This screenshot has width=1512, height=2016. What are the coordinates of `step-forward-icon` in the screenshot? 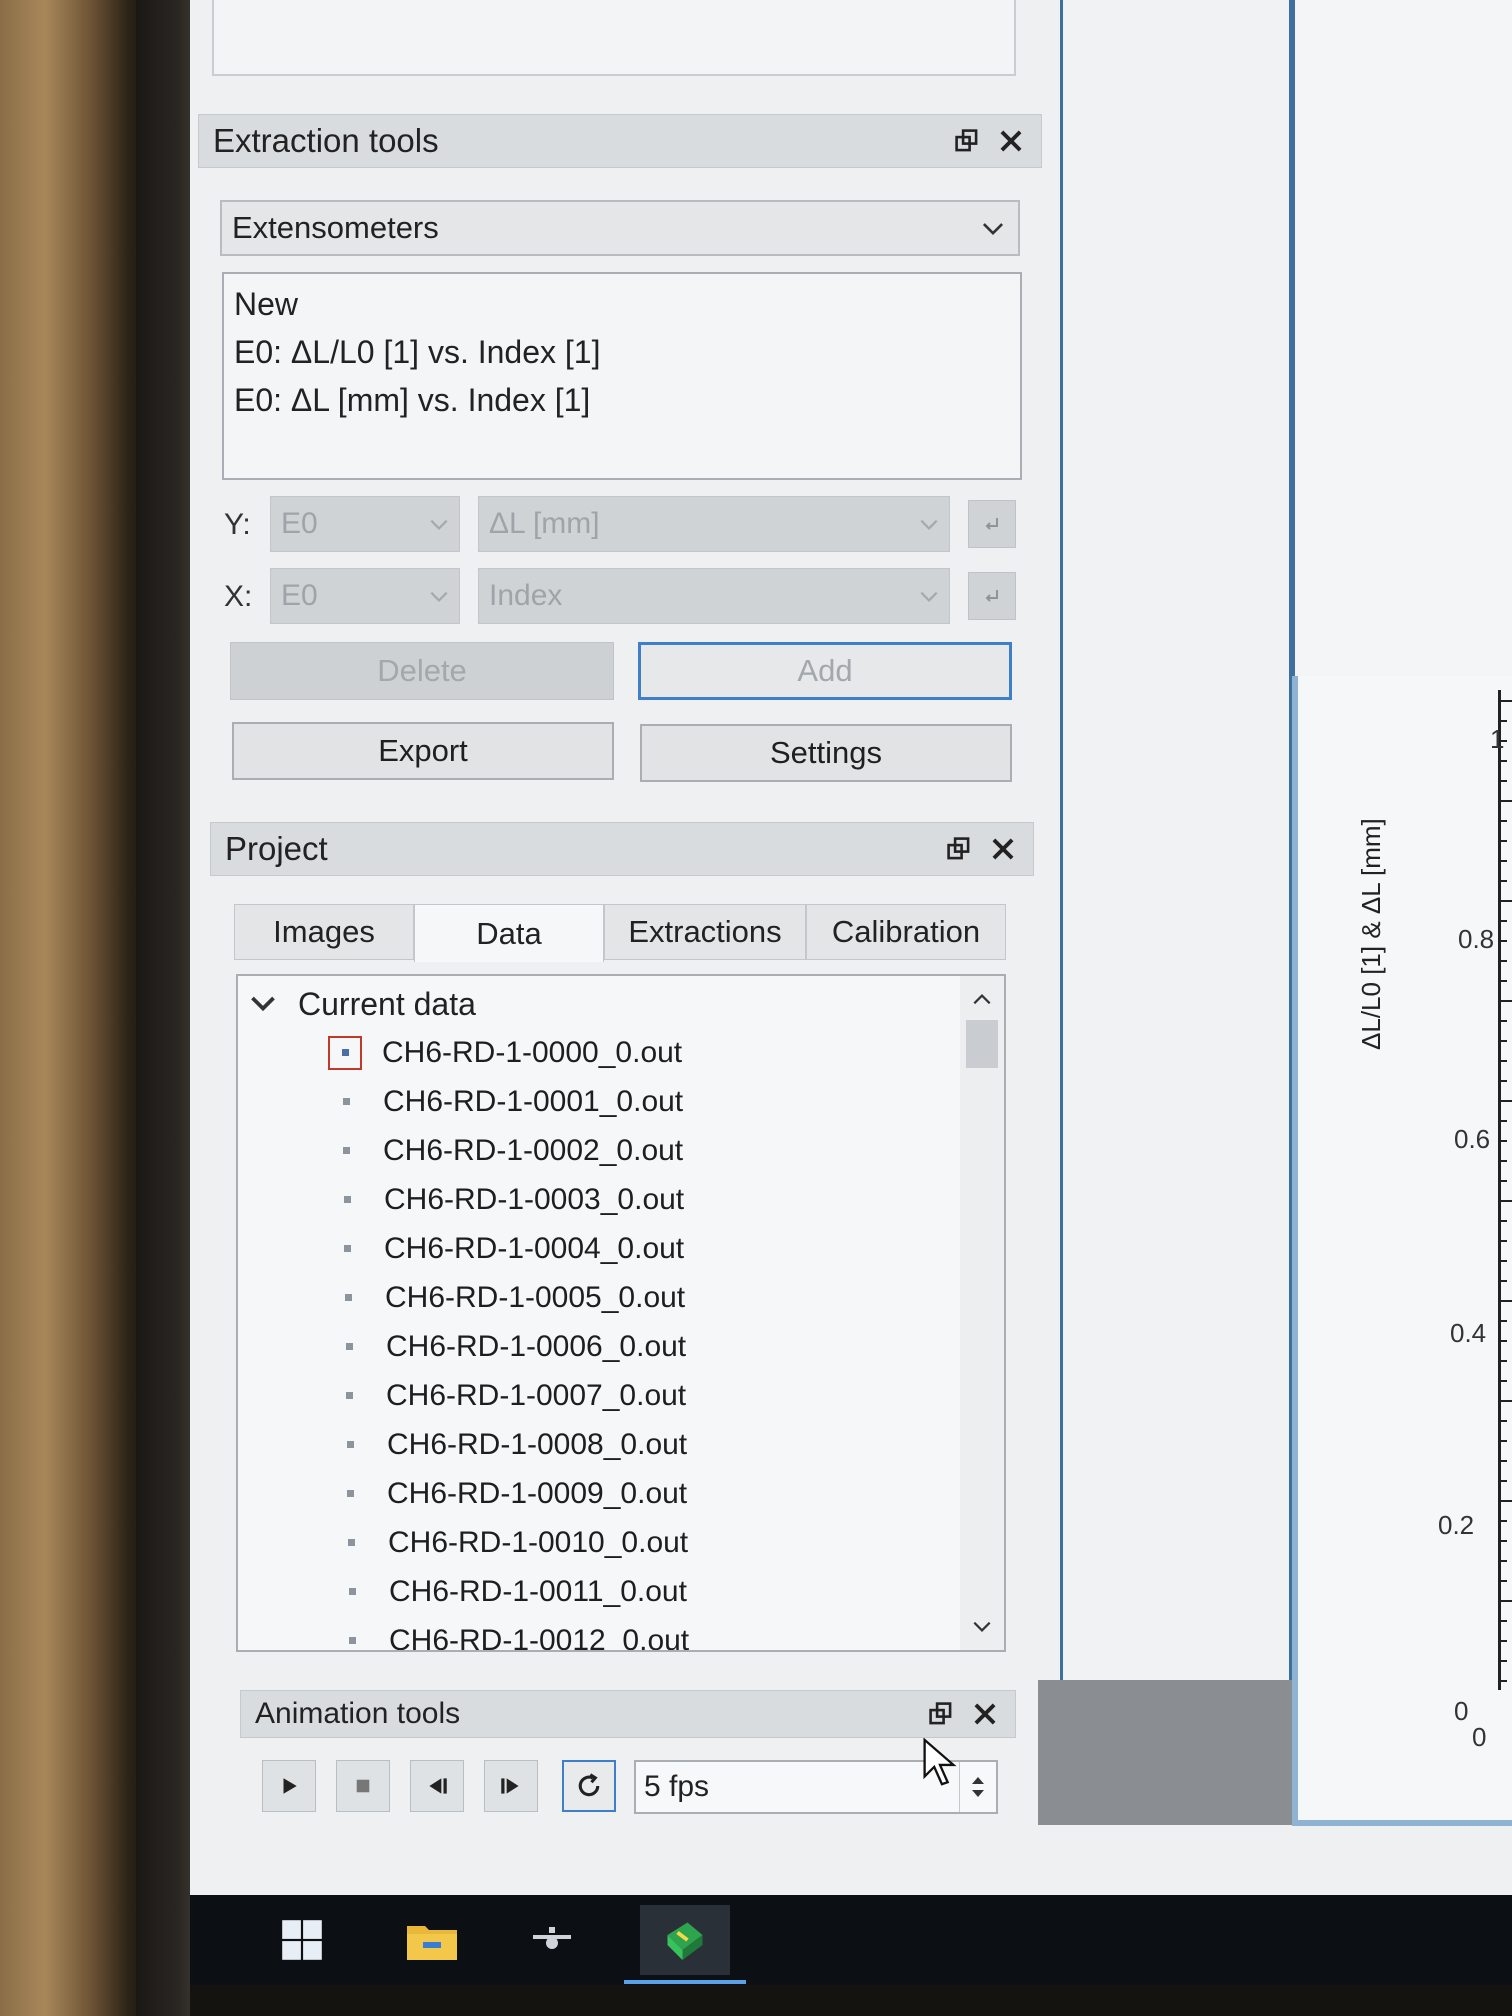 It's located at (510, 1786).